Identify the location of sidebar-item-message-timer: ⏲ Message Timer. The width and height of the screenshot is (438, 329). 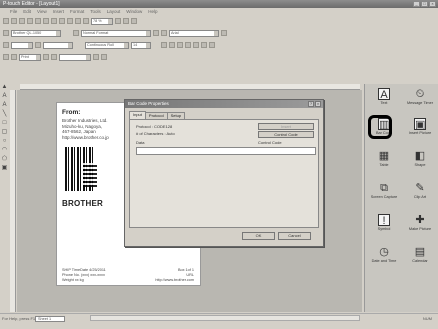
(420, 96).